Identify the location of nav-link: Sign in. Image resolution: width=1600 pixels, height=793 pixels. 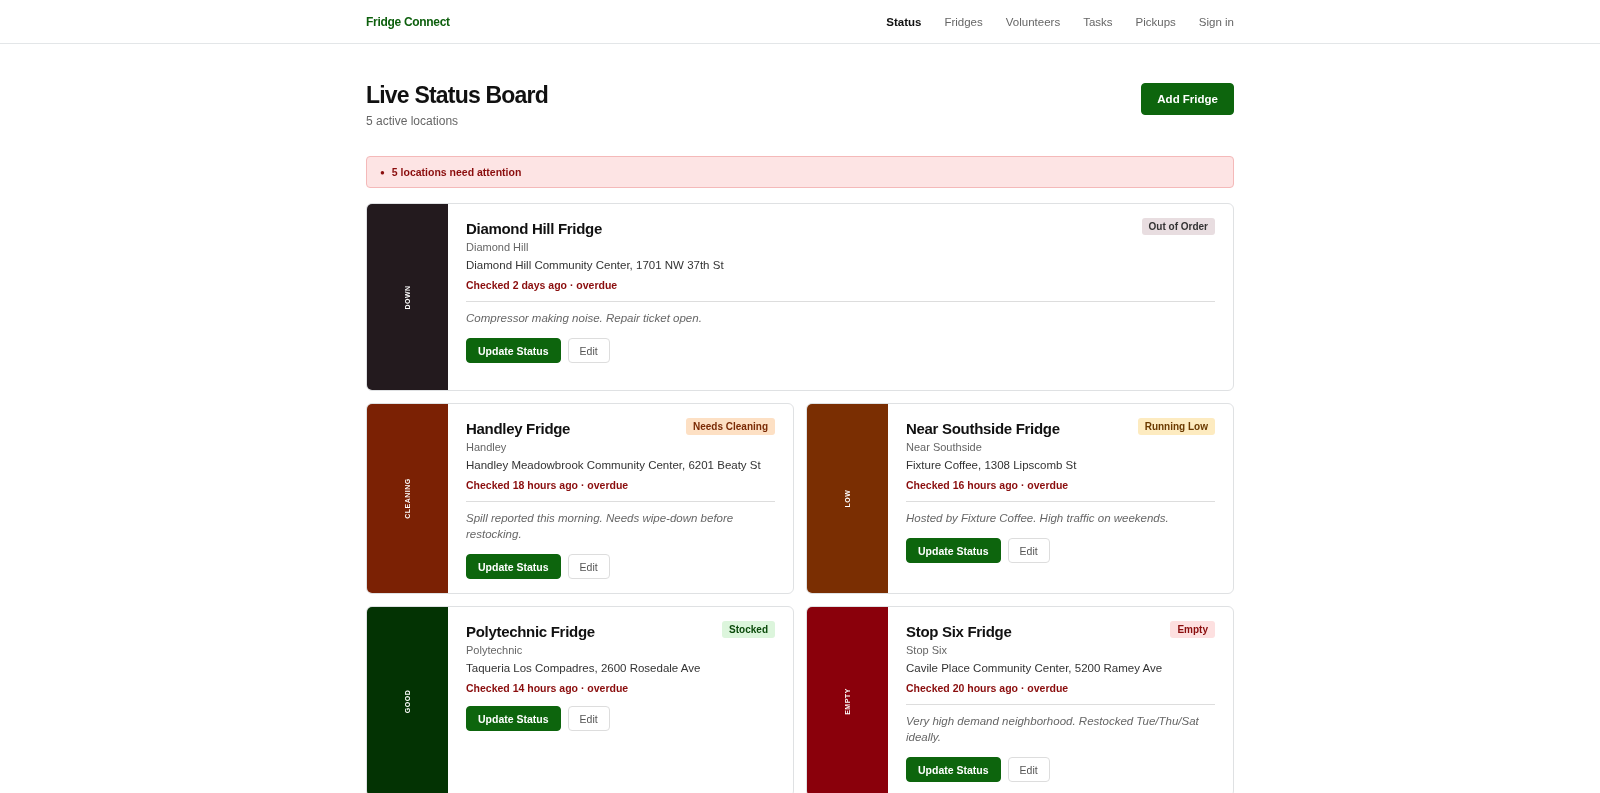
(1216, 21).